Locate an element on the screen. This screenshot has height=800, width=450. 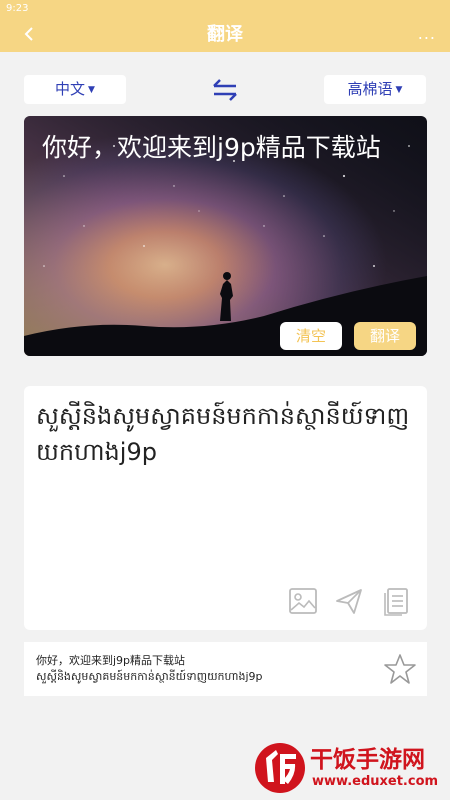
source-language-label: 中文 is located at coordinates (70, 89).